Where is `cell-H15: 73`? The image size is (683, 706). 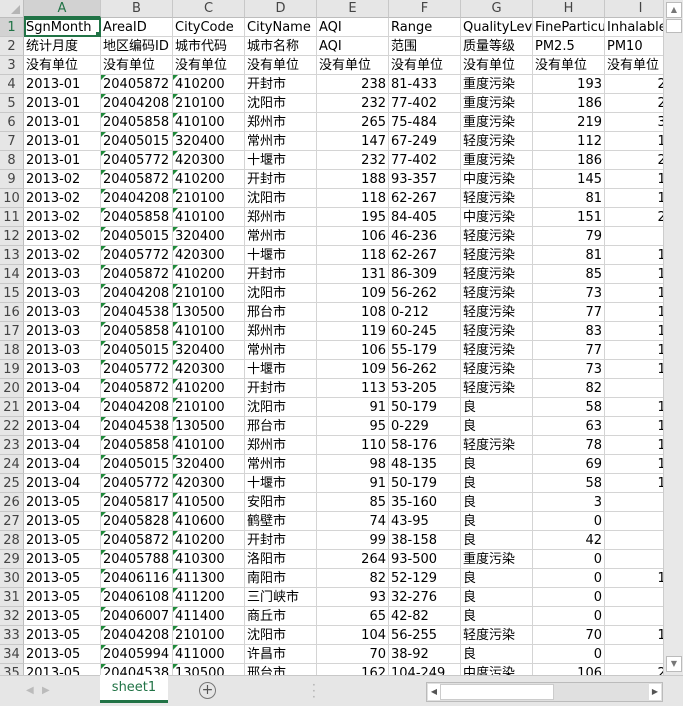 cell-H15: 73 is located at coordinates (569, 293).